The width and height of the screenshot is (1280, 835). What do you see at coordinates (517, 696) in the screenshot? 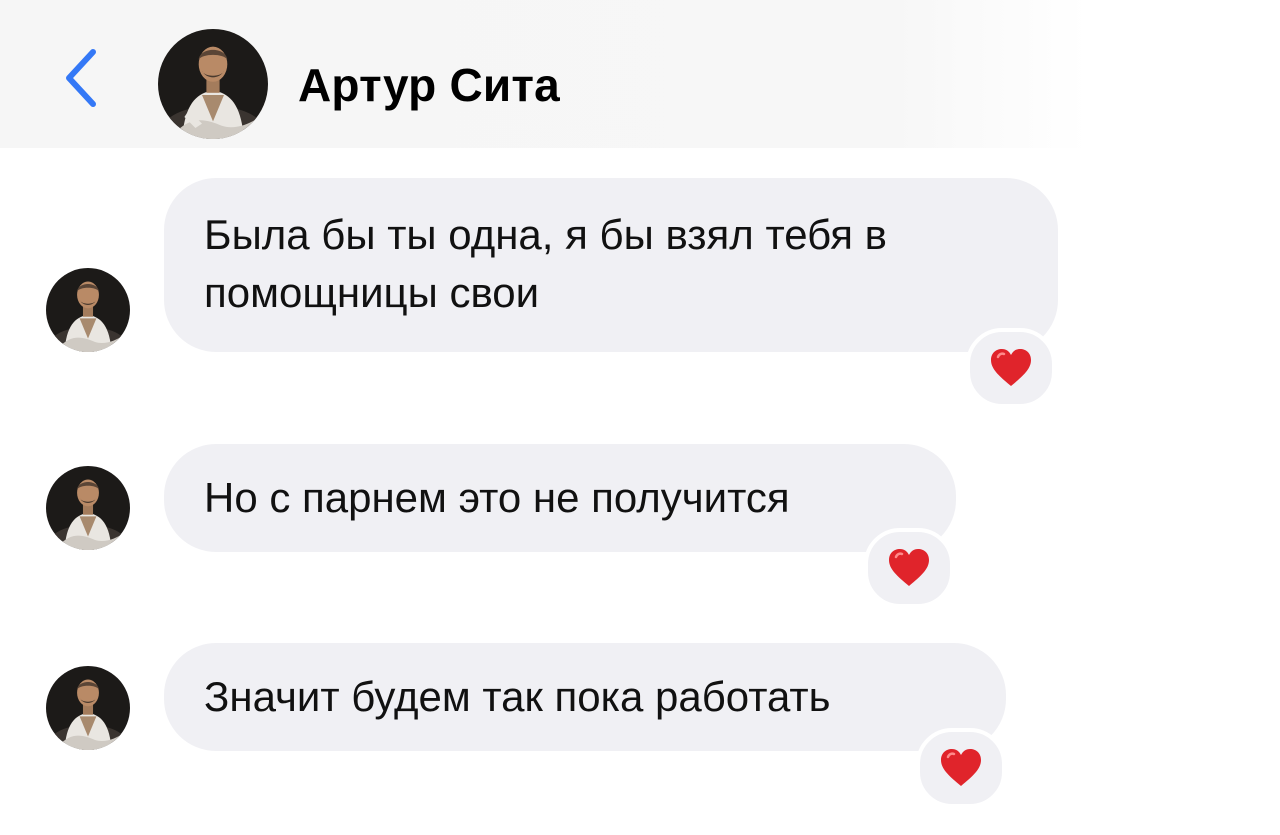
I see `message-line: Значит будем так пока работать` at bounding box center [517, 696].